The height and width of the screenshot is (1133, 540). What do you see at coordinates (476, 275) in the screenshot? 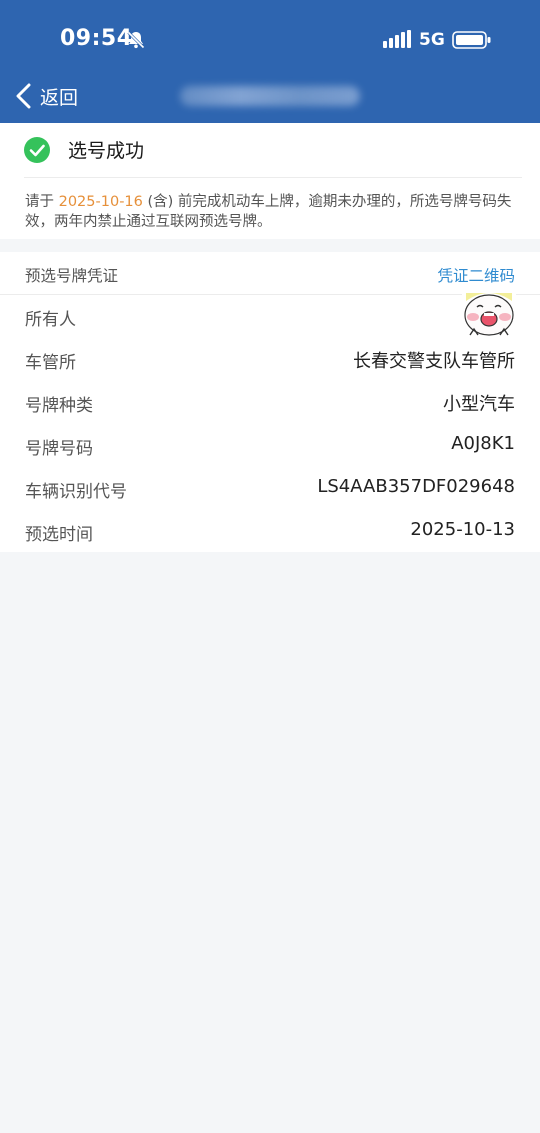
I see `qr-code-link: 凭证二维码` at bounding box center [476, 275].